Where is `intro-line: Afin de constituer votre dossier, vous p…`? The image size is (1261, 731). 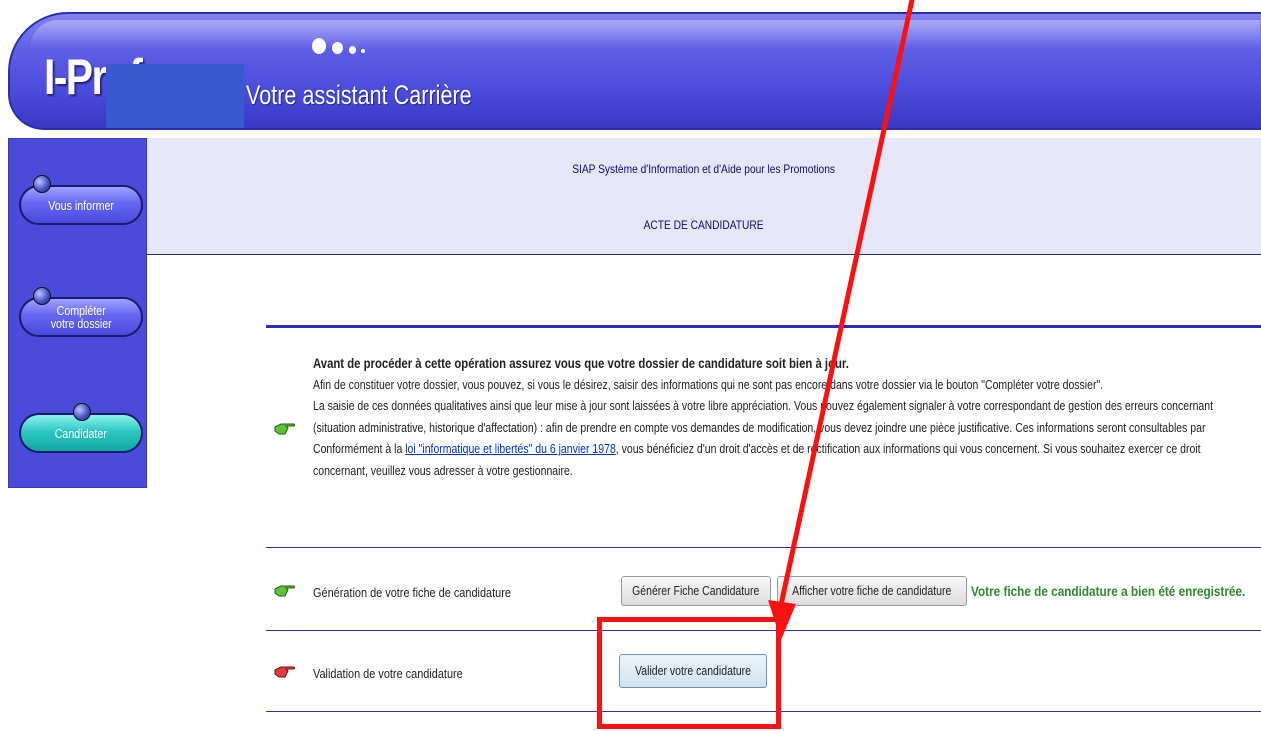 intro-line: Afin de constituer votre dossier, vous p… is located at coordinates (708, 384).